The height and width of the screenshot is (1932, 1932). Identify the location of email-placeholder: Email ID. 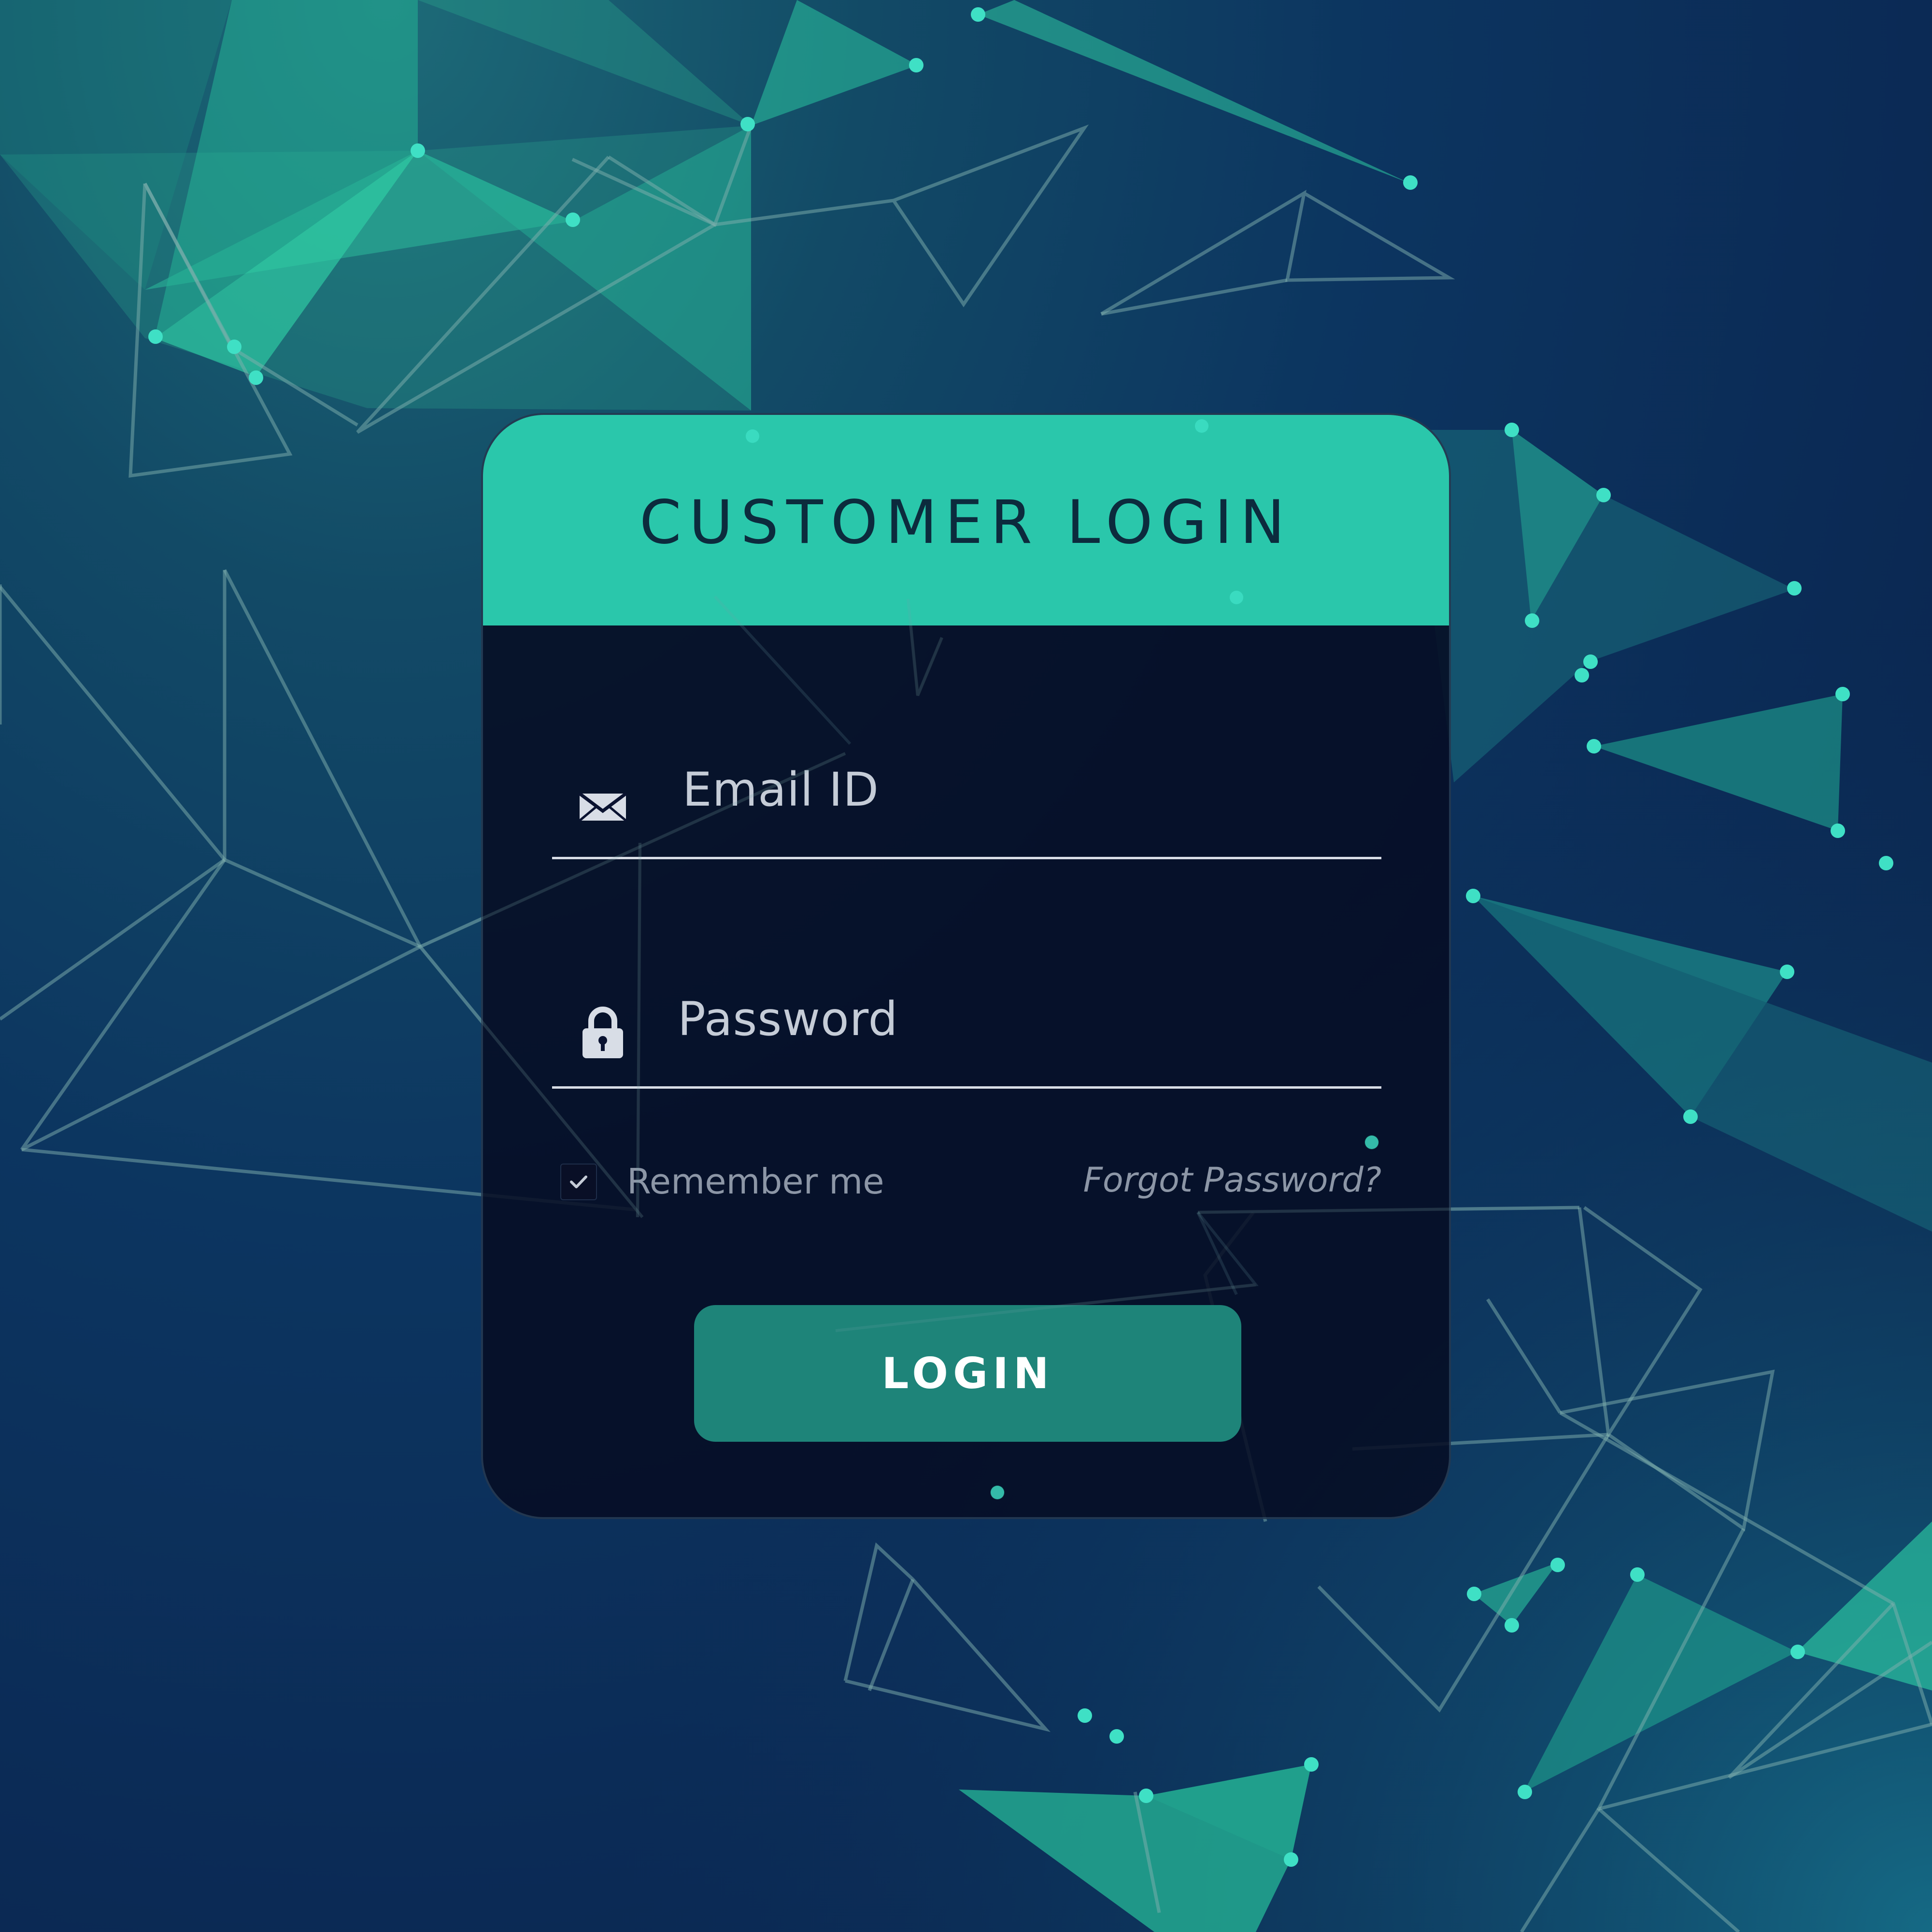
(781, 790).